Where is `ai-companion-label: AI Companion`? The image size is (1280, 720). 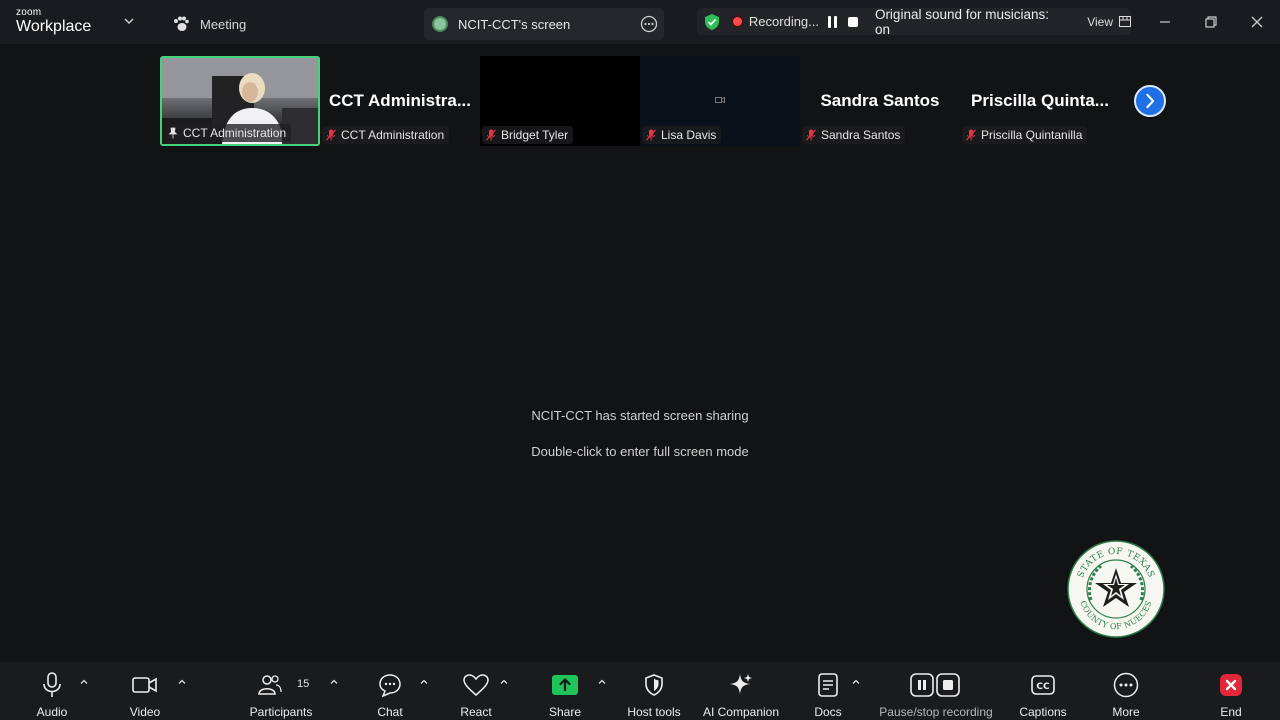
ai-companion-label: AI Companion is located at coordinates (741, 712).